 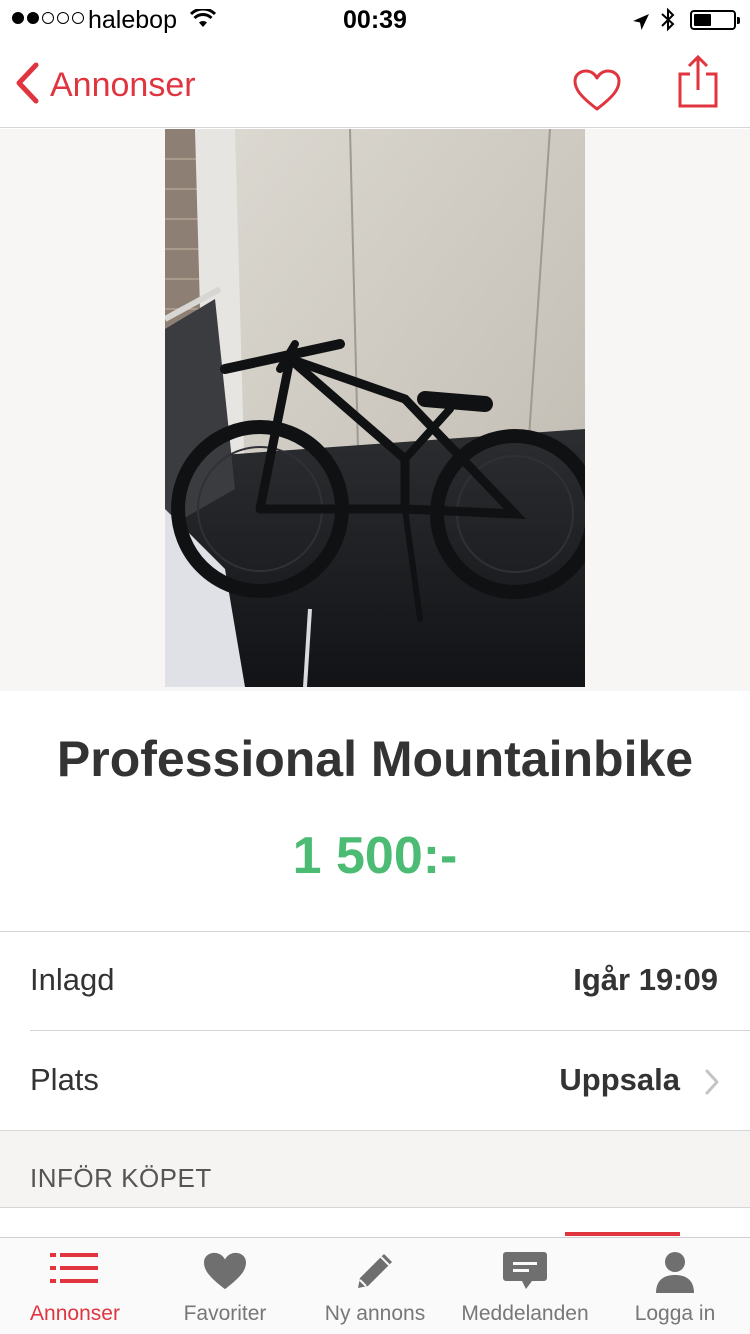 I want to click on tab-favoriter: Favoriter, so click(x=225, y=1286).